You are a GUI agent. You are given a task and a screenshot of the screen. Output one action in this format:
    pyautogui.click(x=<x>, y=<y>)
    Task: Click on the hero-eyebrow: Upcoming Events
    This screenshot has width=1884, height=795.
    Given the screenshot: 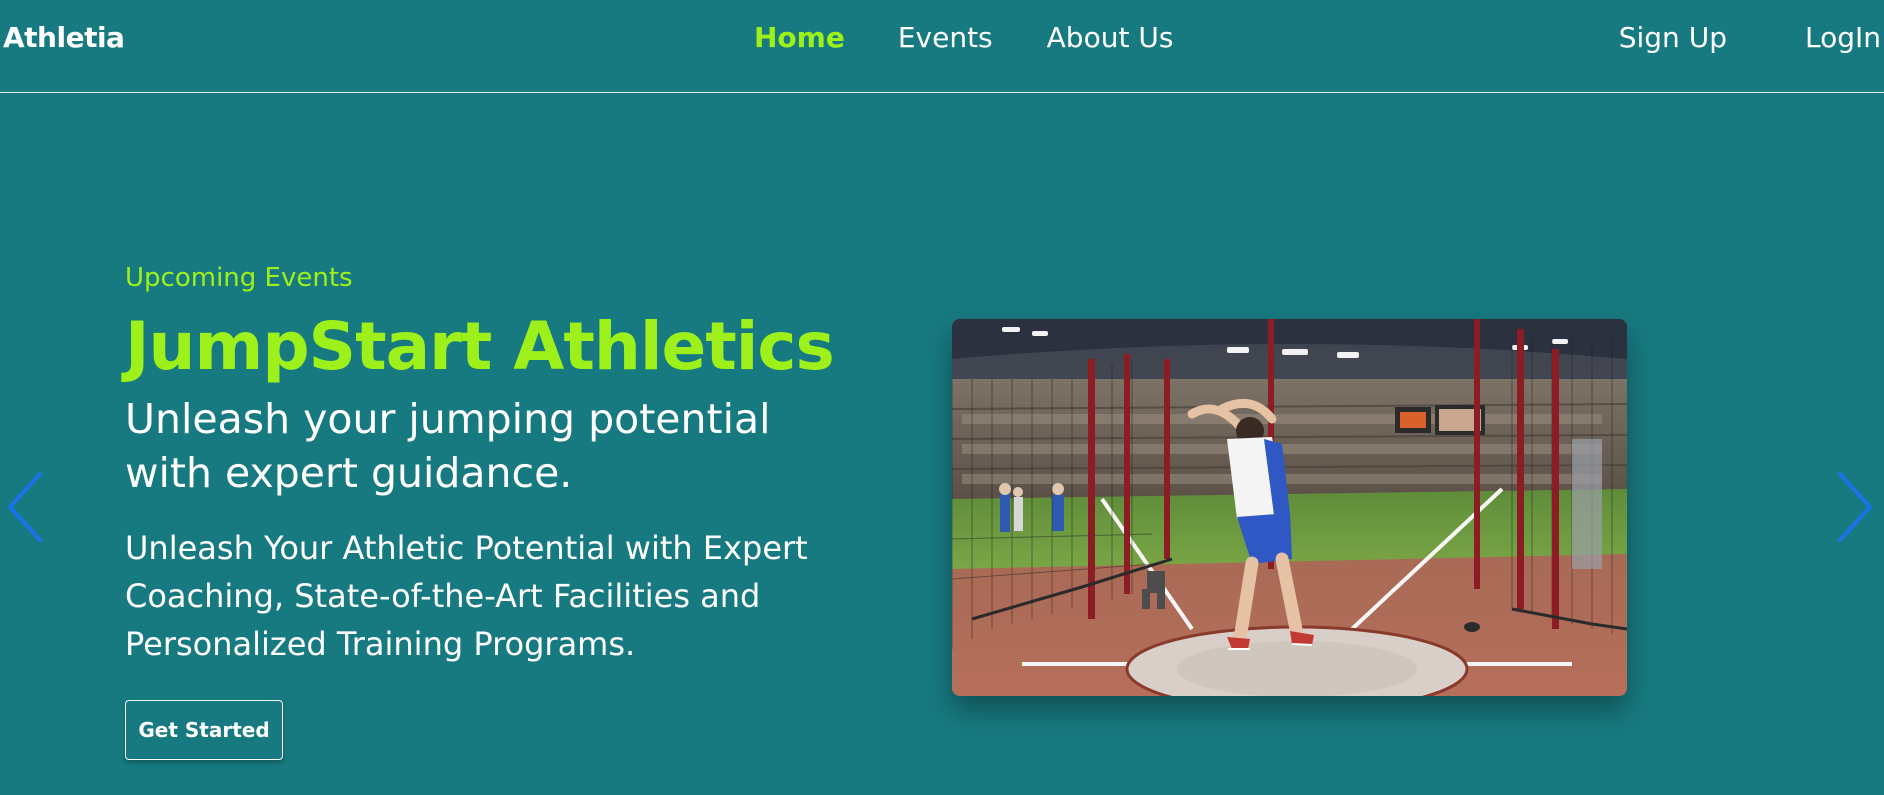 What is the action you would take?
    pyautogui.click(x=239, y=278)
    